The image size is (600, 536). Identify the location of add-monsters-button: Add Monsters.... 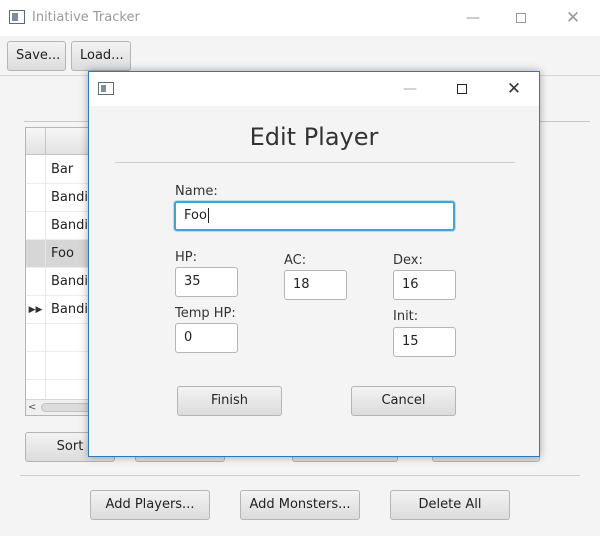
(300, 505).